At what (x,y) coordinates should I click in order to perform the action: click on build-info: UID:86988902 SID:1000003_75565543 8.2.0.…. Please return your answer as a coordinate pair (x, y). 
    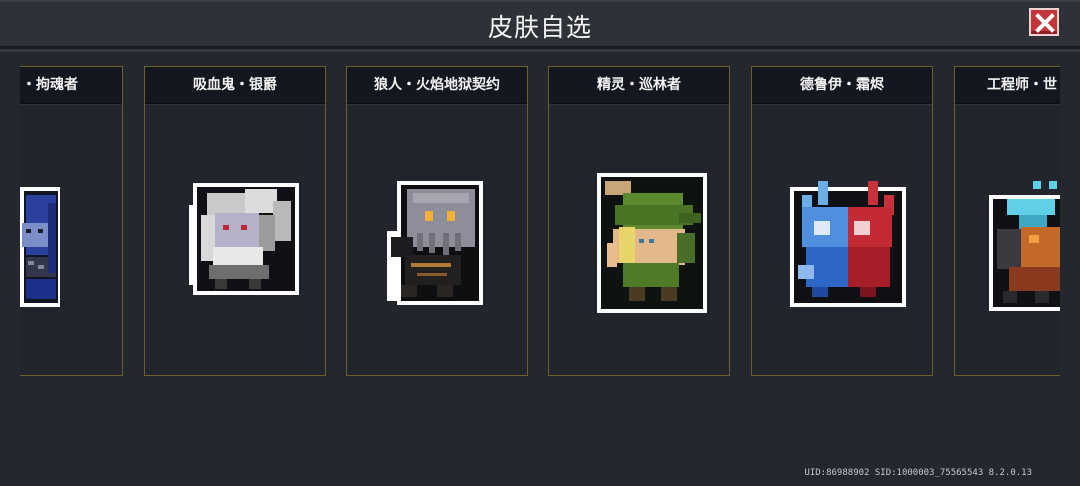
    Looking at the image, I should click on (918, 473).